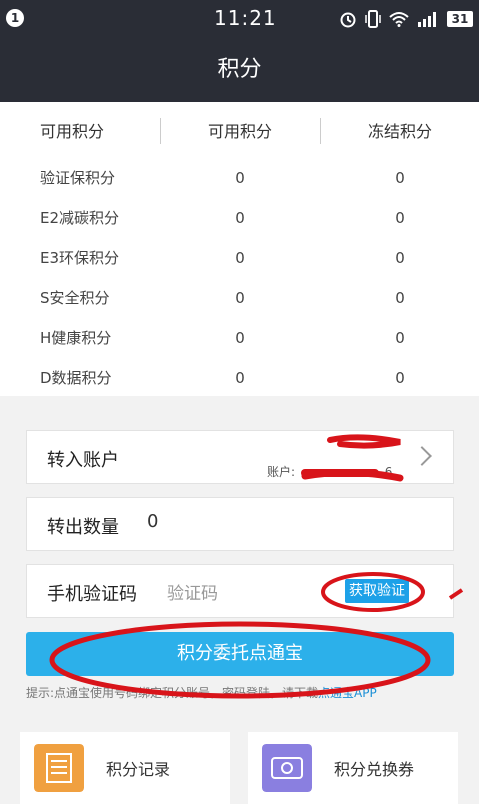 The image size is (479, 804). Describe the element at coordinates (388, 472) in the screenshot. I see `account-suffix: 6` at that location.